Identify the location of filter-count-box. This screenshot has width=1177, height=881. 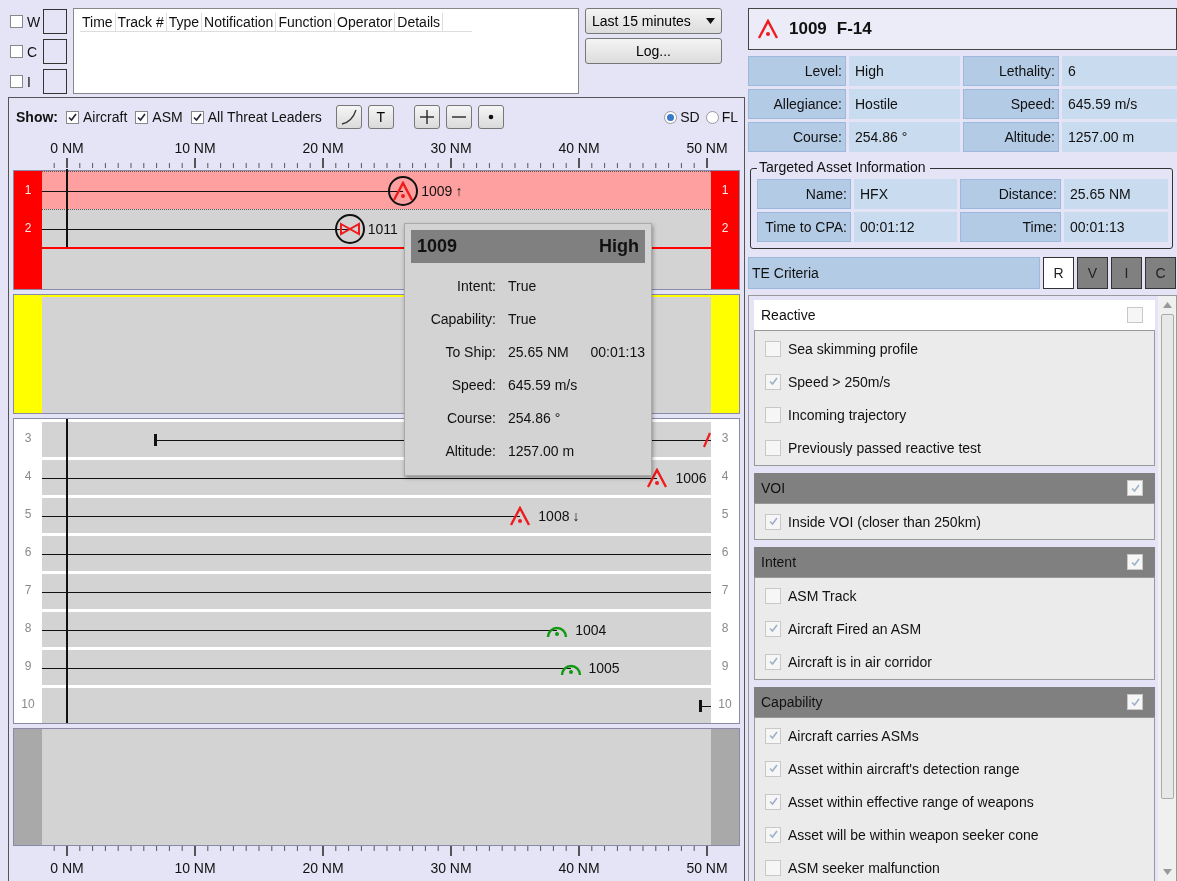
(55, 21).